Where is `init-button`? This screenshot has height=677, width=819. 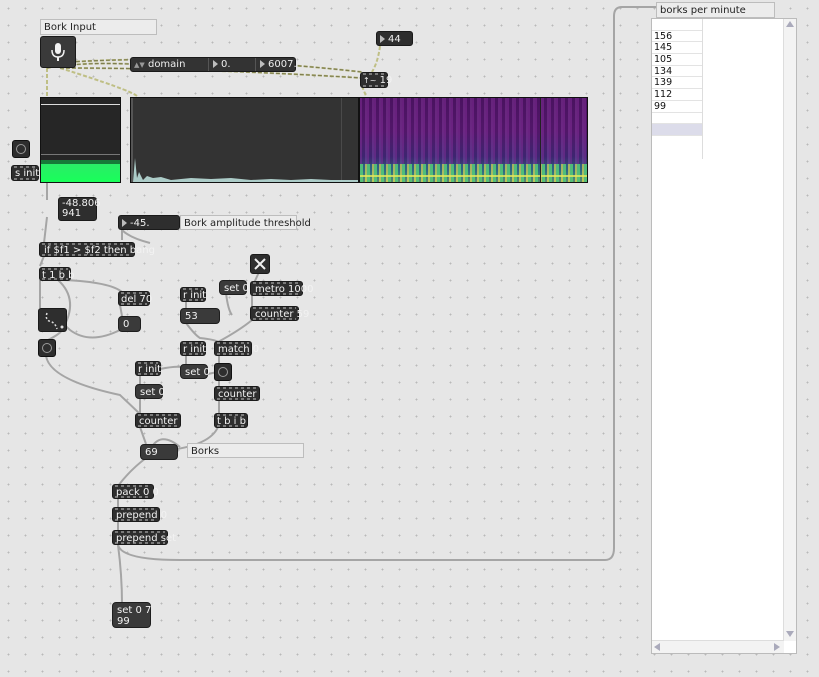
init-button is located at coordinates (21, 149).